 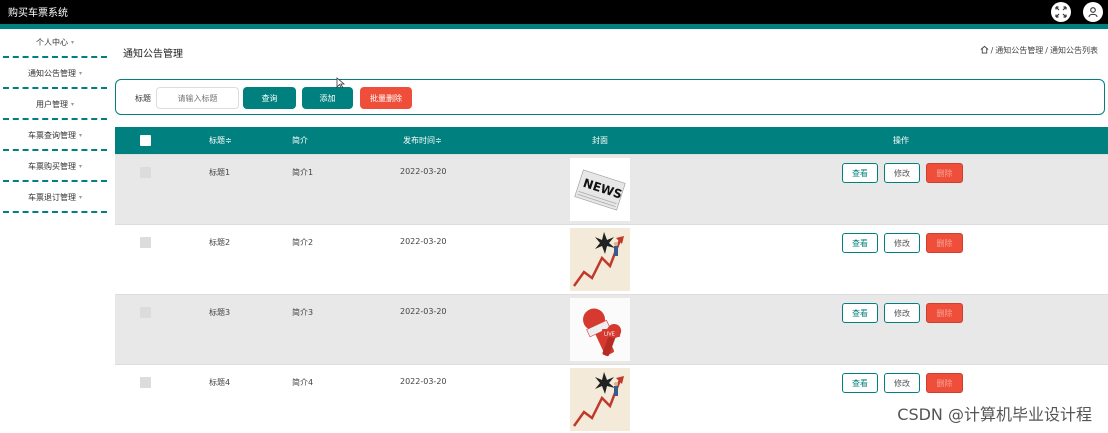 What do you see at coordinates (610, 97) in the screenshot?
I see `search-panel: 标题 查询 添加 批量删除` at bounding box center [610, 97].